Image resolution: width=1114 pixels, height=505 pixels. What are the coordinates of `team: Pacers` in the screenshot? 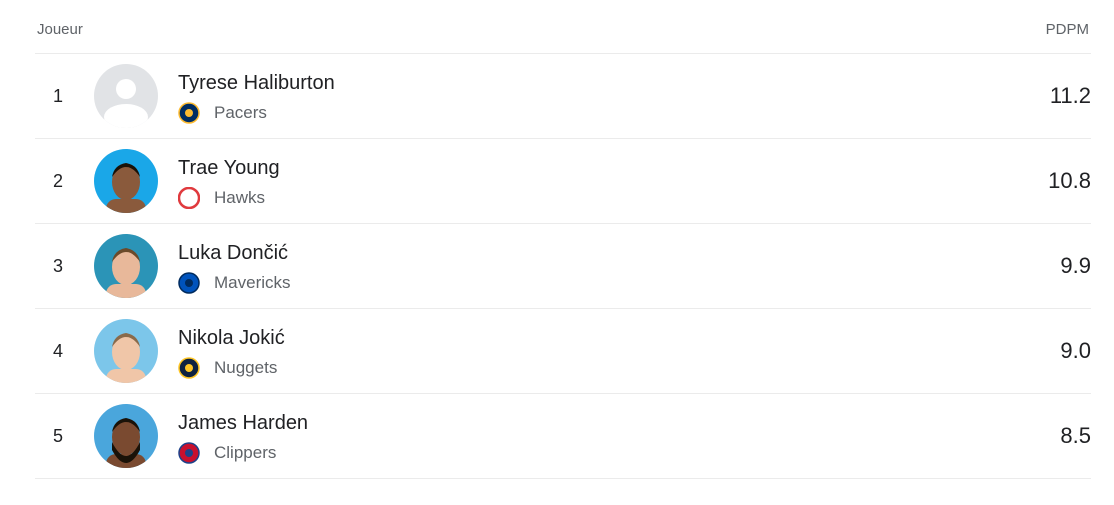 It's located at (222, 113).